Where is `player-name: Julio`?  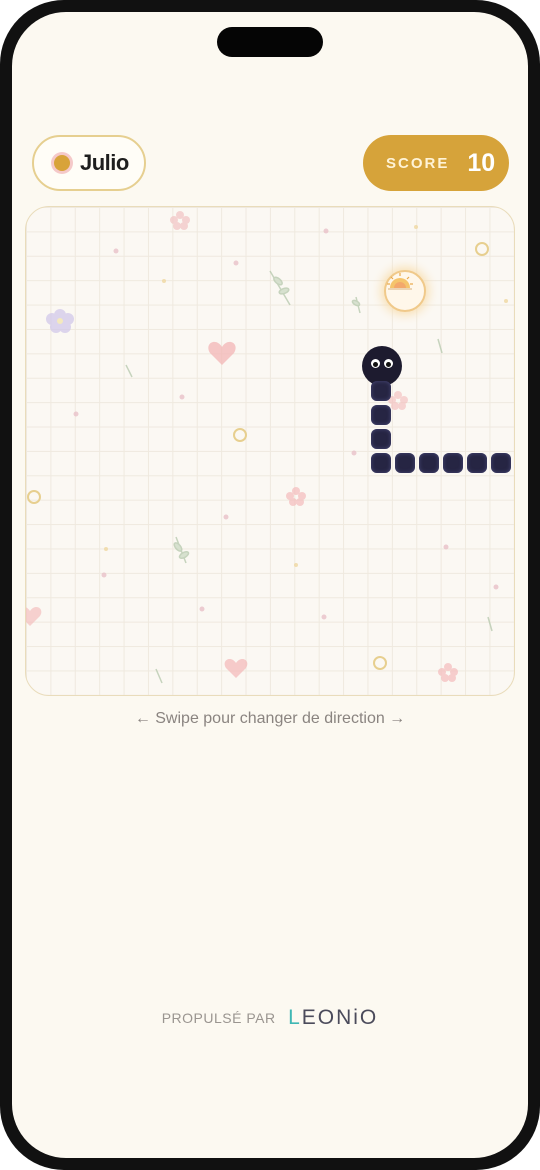
player-name: Julio is located at coordinates (104, 162).